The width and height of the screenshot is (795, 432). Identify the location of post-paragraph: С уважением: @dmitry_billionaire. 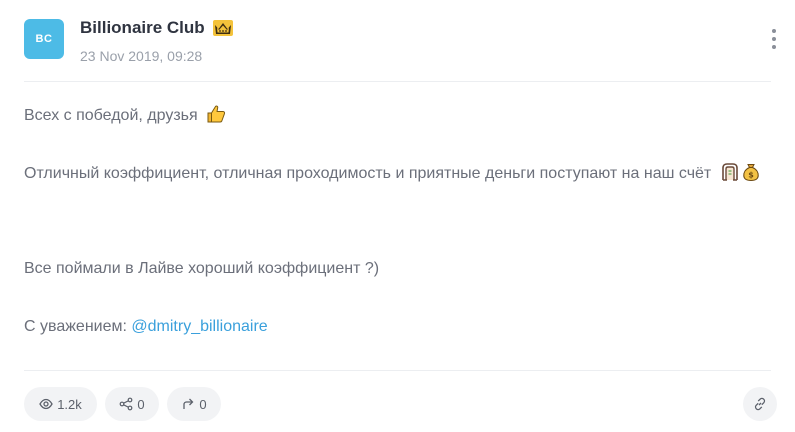
(146, 327).